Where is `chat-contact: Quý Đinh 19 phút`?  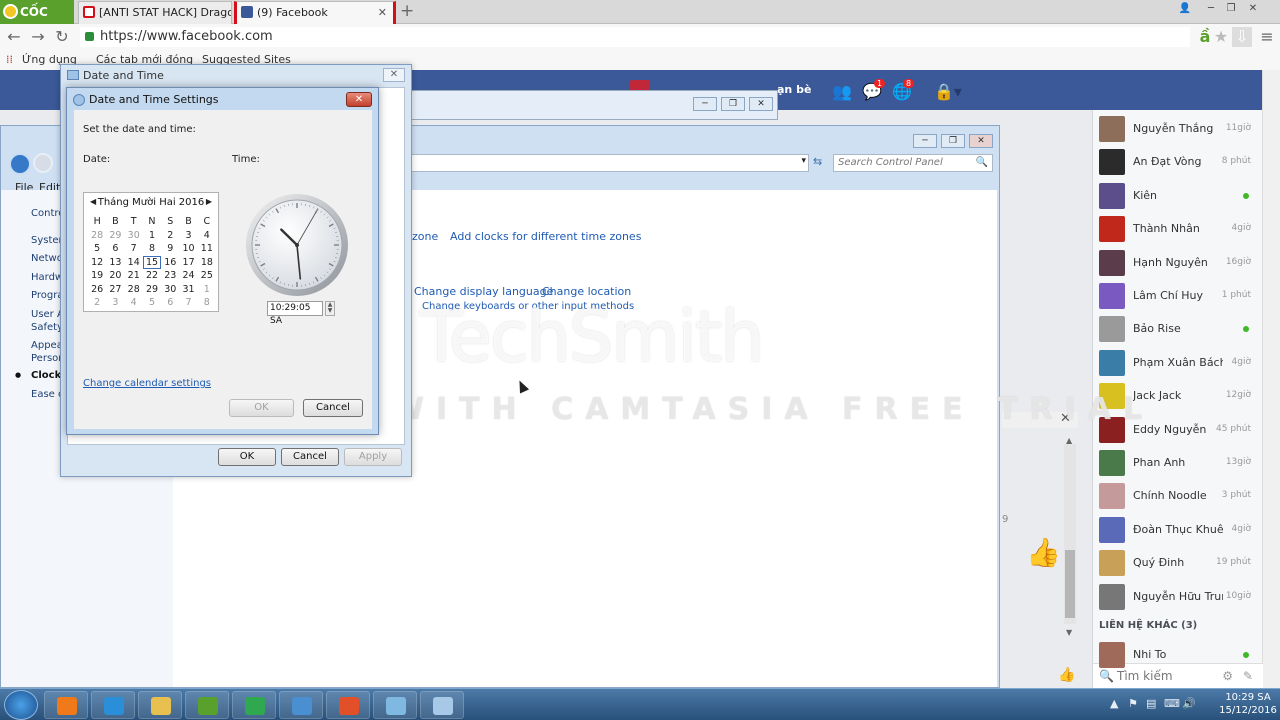 chat-contact: Quý Đinh 19 phút is located at coordinates (1178, 563).